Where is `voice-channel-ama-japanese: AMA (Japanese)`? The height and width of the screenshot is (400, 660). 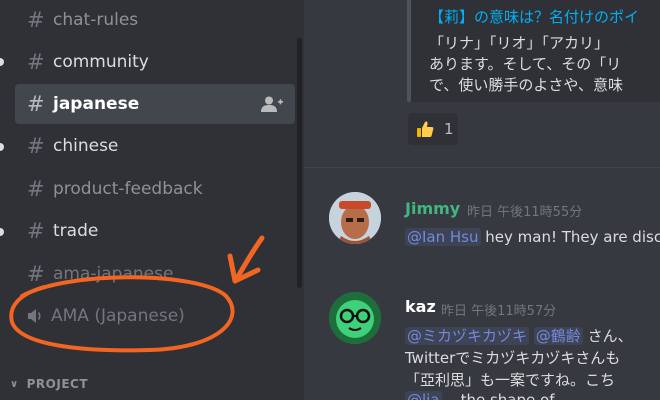
voice-channel-ama-japanese: AMA (Japanese) is located at coordinates (155, 316).